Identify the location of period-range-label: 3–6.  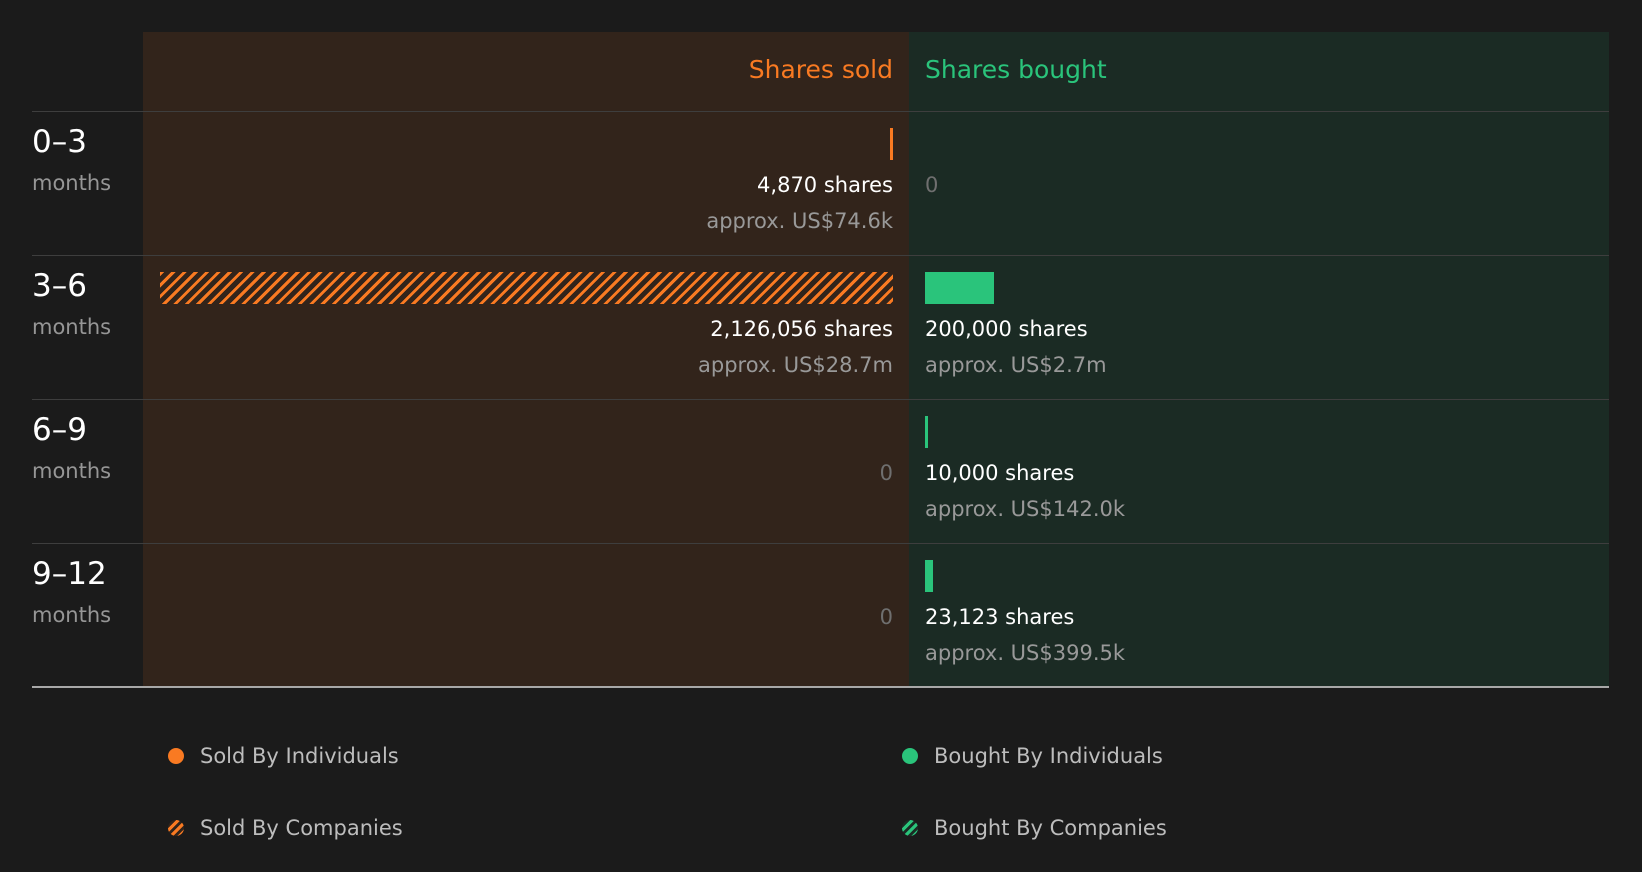
(59, 286).